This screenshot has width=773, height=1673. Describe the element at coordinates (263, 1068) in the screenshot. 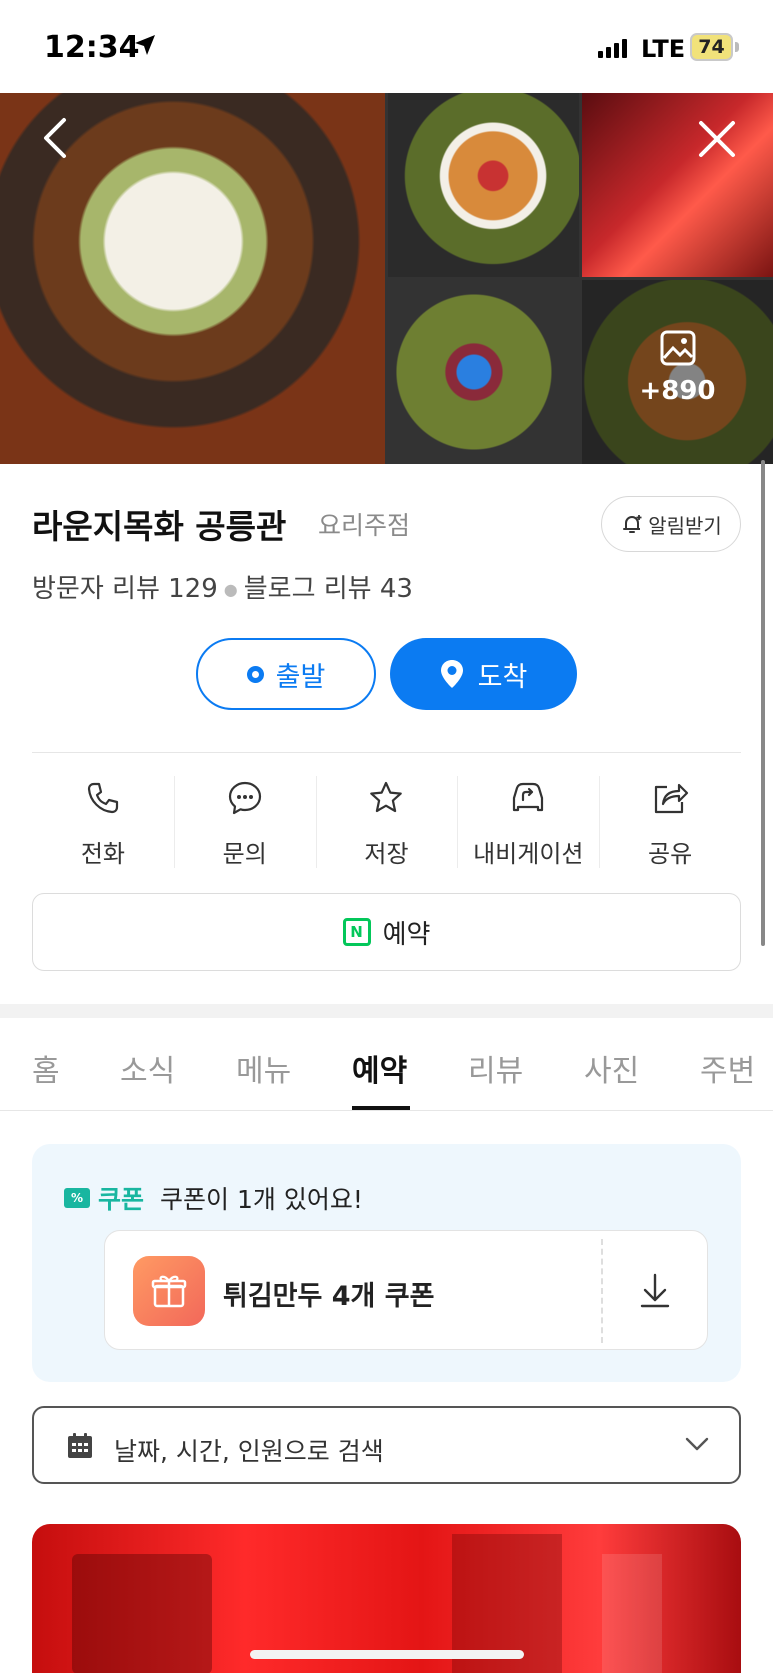

I see `tab-menu: 메뉴` at that location.